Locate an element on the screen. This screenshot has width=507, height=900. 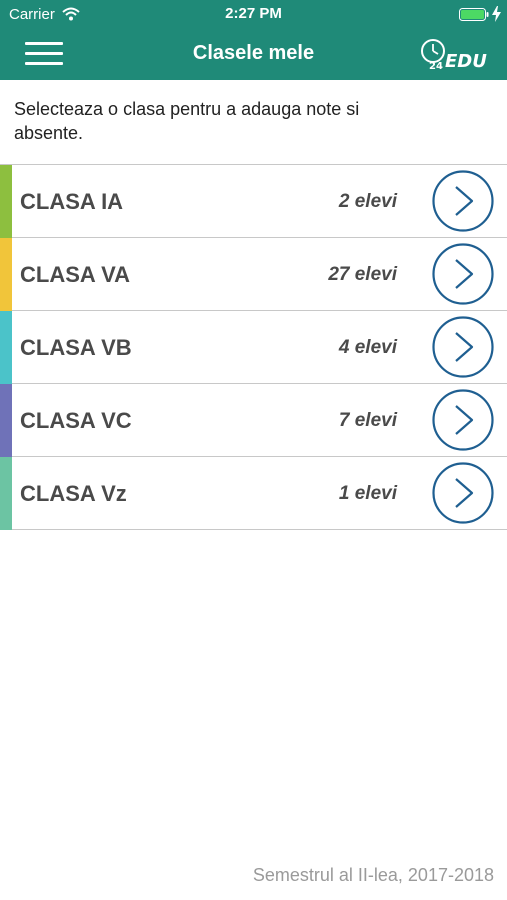
class-row: CLASA VB 4 elevi is located at coordinates (253, 347).